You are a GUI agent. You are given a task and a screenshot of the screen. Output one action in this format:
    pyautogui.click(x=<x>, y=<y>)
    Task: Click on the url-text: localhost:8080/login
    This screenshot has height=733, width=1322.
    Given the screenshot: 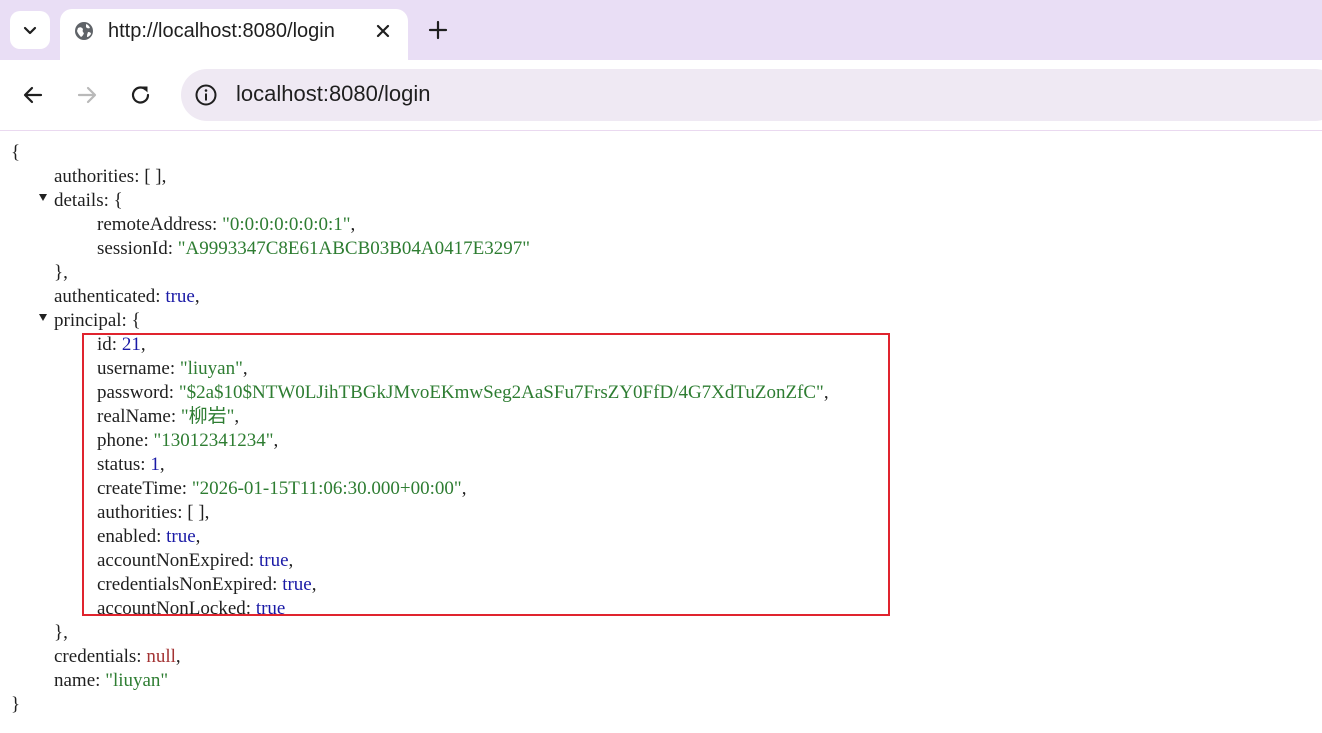 What is the action you would take?
    pyautogui.click(x=333, y=94)
    